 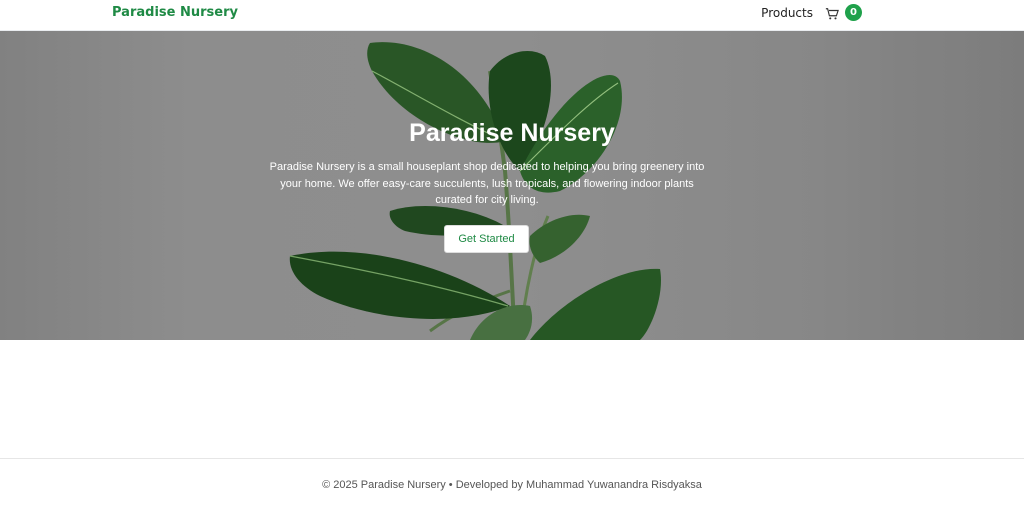 I want to click on brand-logo-link: Paradise Nursery, so click(x=175, y=12).